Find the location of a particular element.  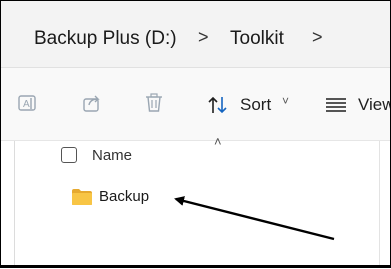

select-all-checkbox is located at coordinates (69, 155).